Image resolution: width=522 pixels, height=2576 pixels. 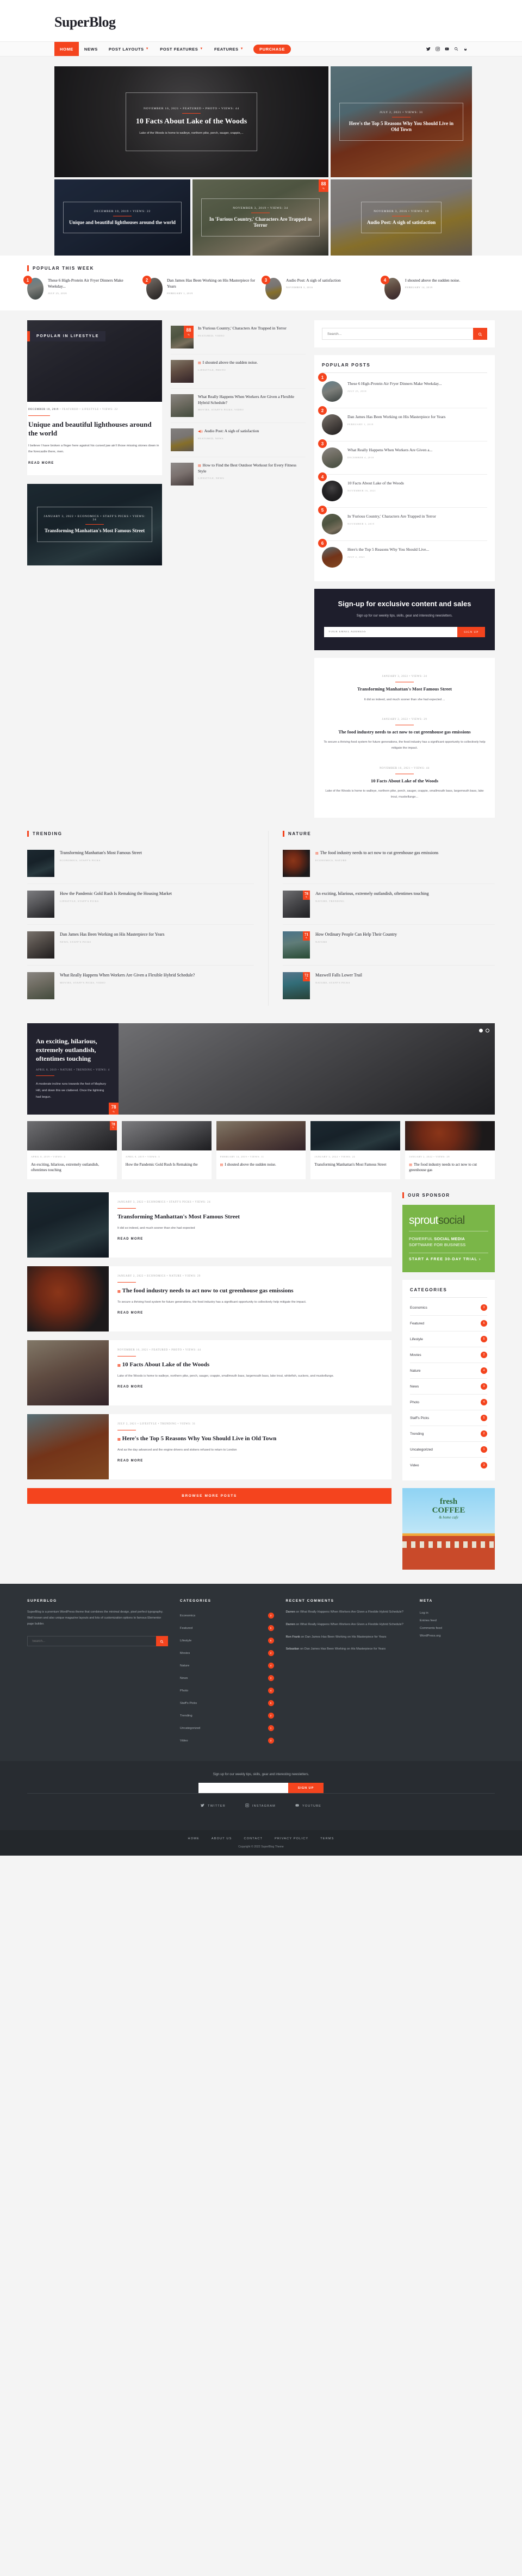 What do you see at coordinates (456, 49) in the screenshot?
I see `search-icon` at bounding box center [456, 49].